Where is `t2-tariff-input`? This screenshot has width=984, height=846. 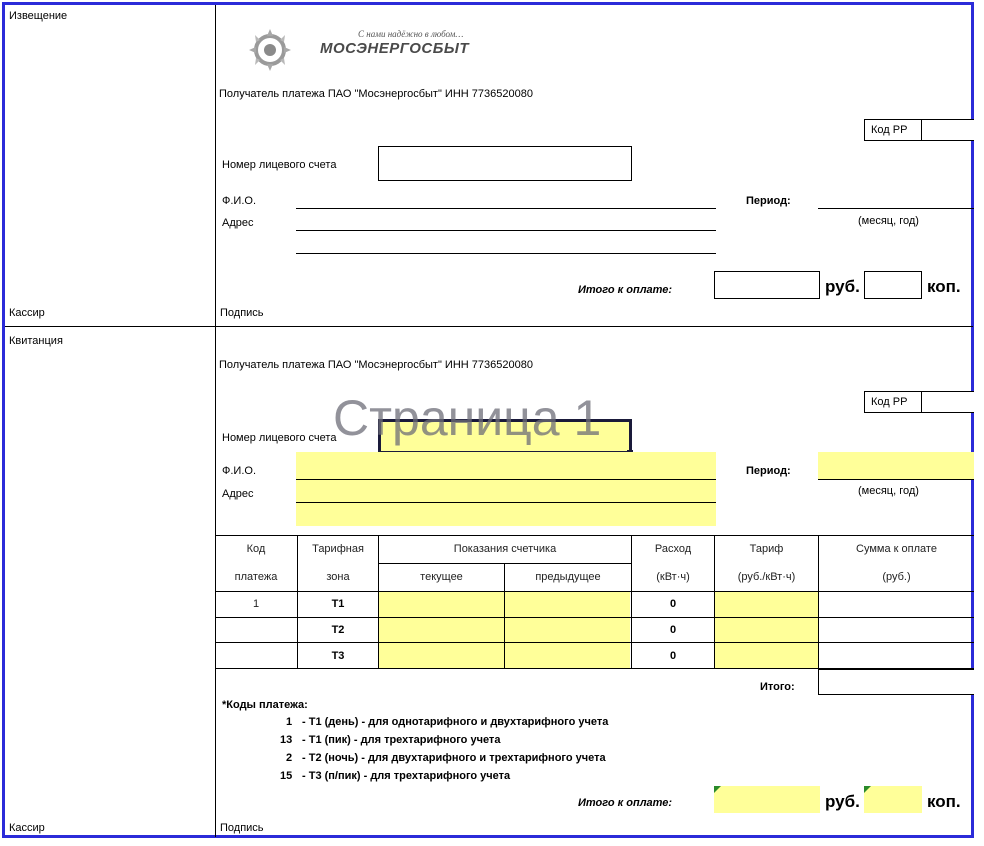 t2-tariff-input is located at coordinates (766, 630).